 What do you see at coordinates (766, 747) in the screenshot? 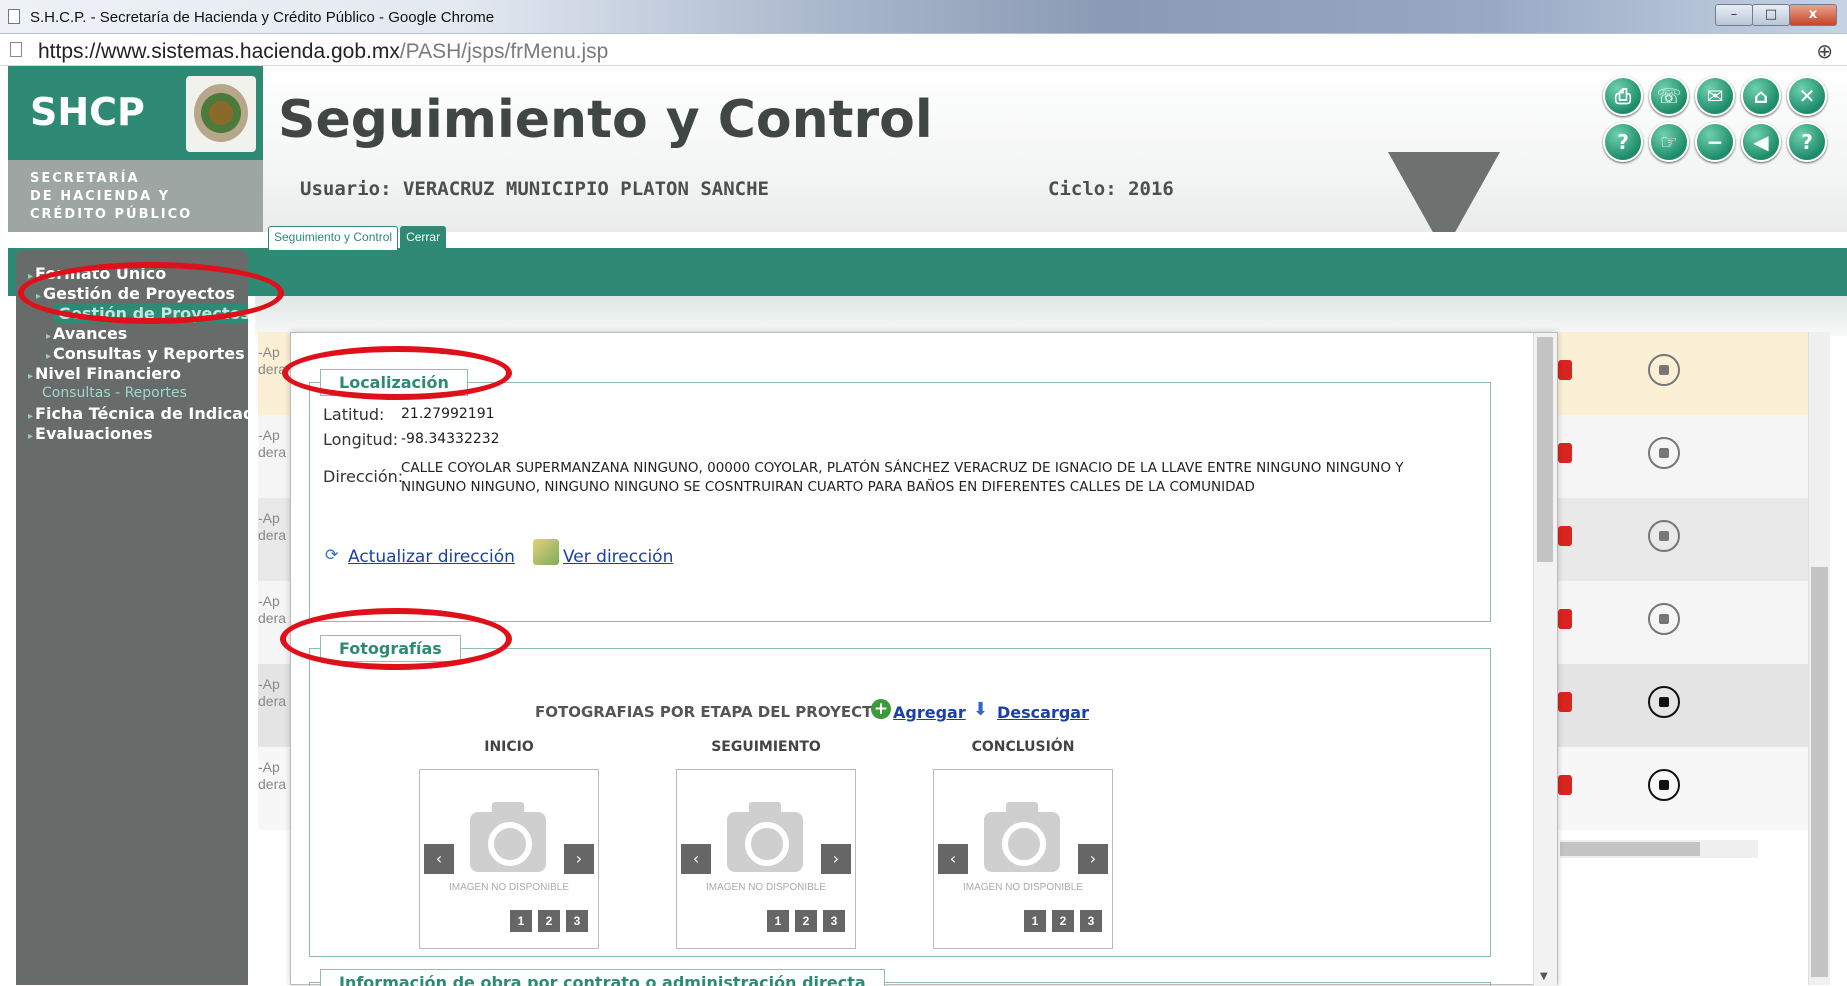
I see `stage-title: SEGUIMIENTO` at bounding box center [766, 747].